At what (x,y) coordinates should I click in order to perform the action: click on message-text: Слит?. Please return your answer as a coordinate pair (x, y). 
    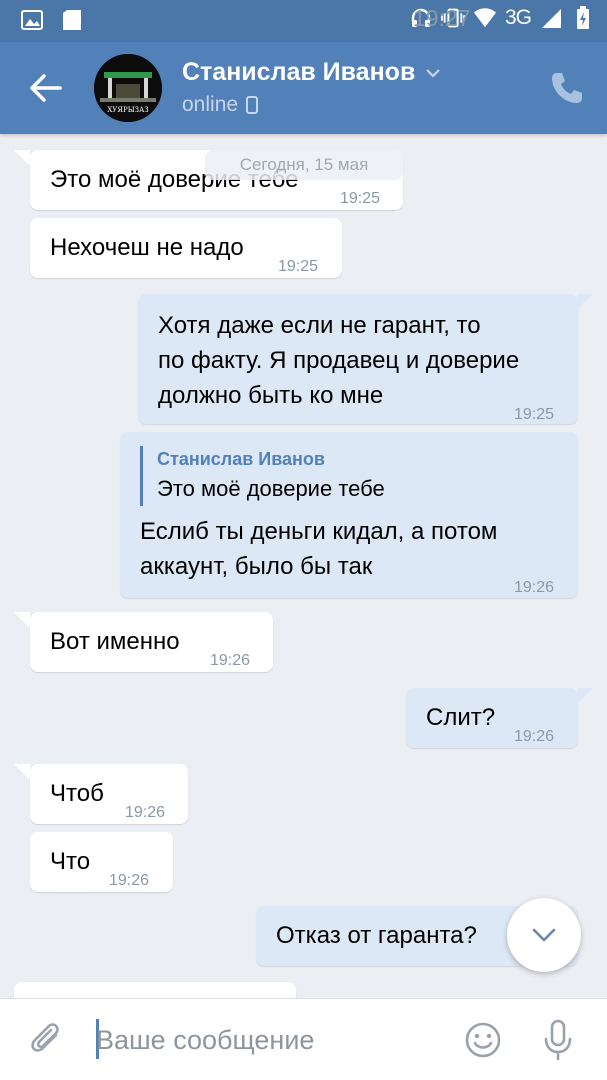
    Looking at the image, I should click on (461, 717).